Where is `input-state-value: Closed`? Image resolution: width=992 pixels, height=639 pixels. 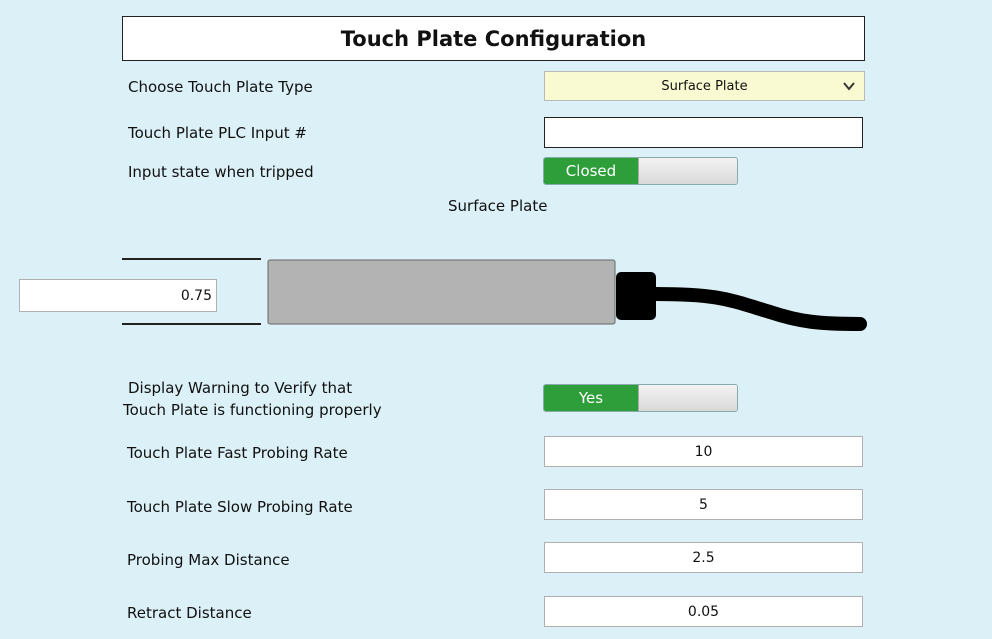
input-state-value: Closed is located at coordinates (591, 171).